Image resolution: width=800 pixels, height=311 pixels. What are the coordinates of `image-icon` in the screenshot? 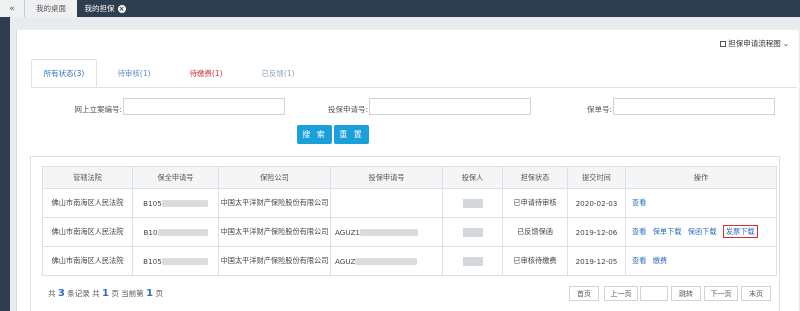 It's located at (723, 43).